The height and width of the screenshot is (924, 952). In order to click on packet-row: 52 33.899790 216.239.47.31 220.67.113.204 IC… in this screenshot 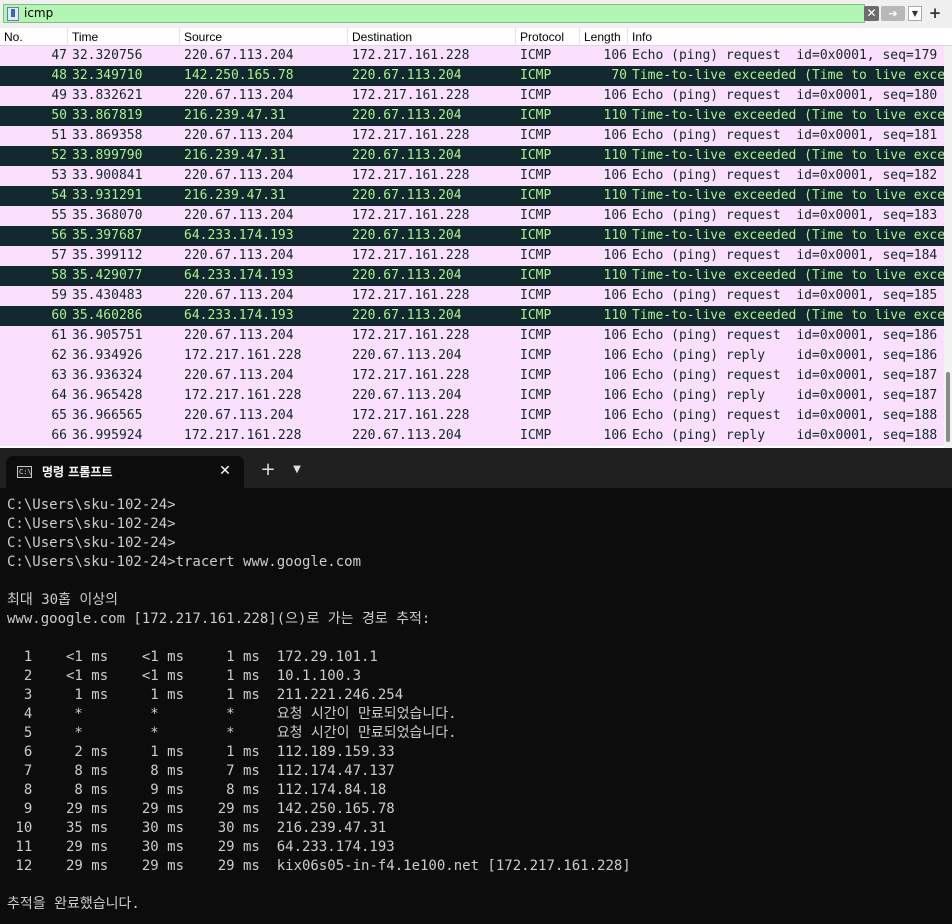, I will do `click(472, 156)`.